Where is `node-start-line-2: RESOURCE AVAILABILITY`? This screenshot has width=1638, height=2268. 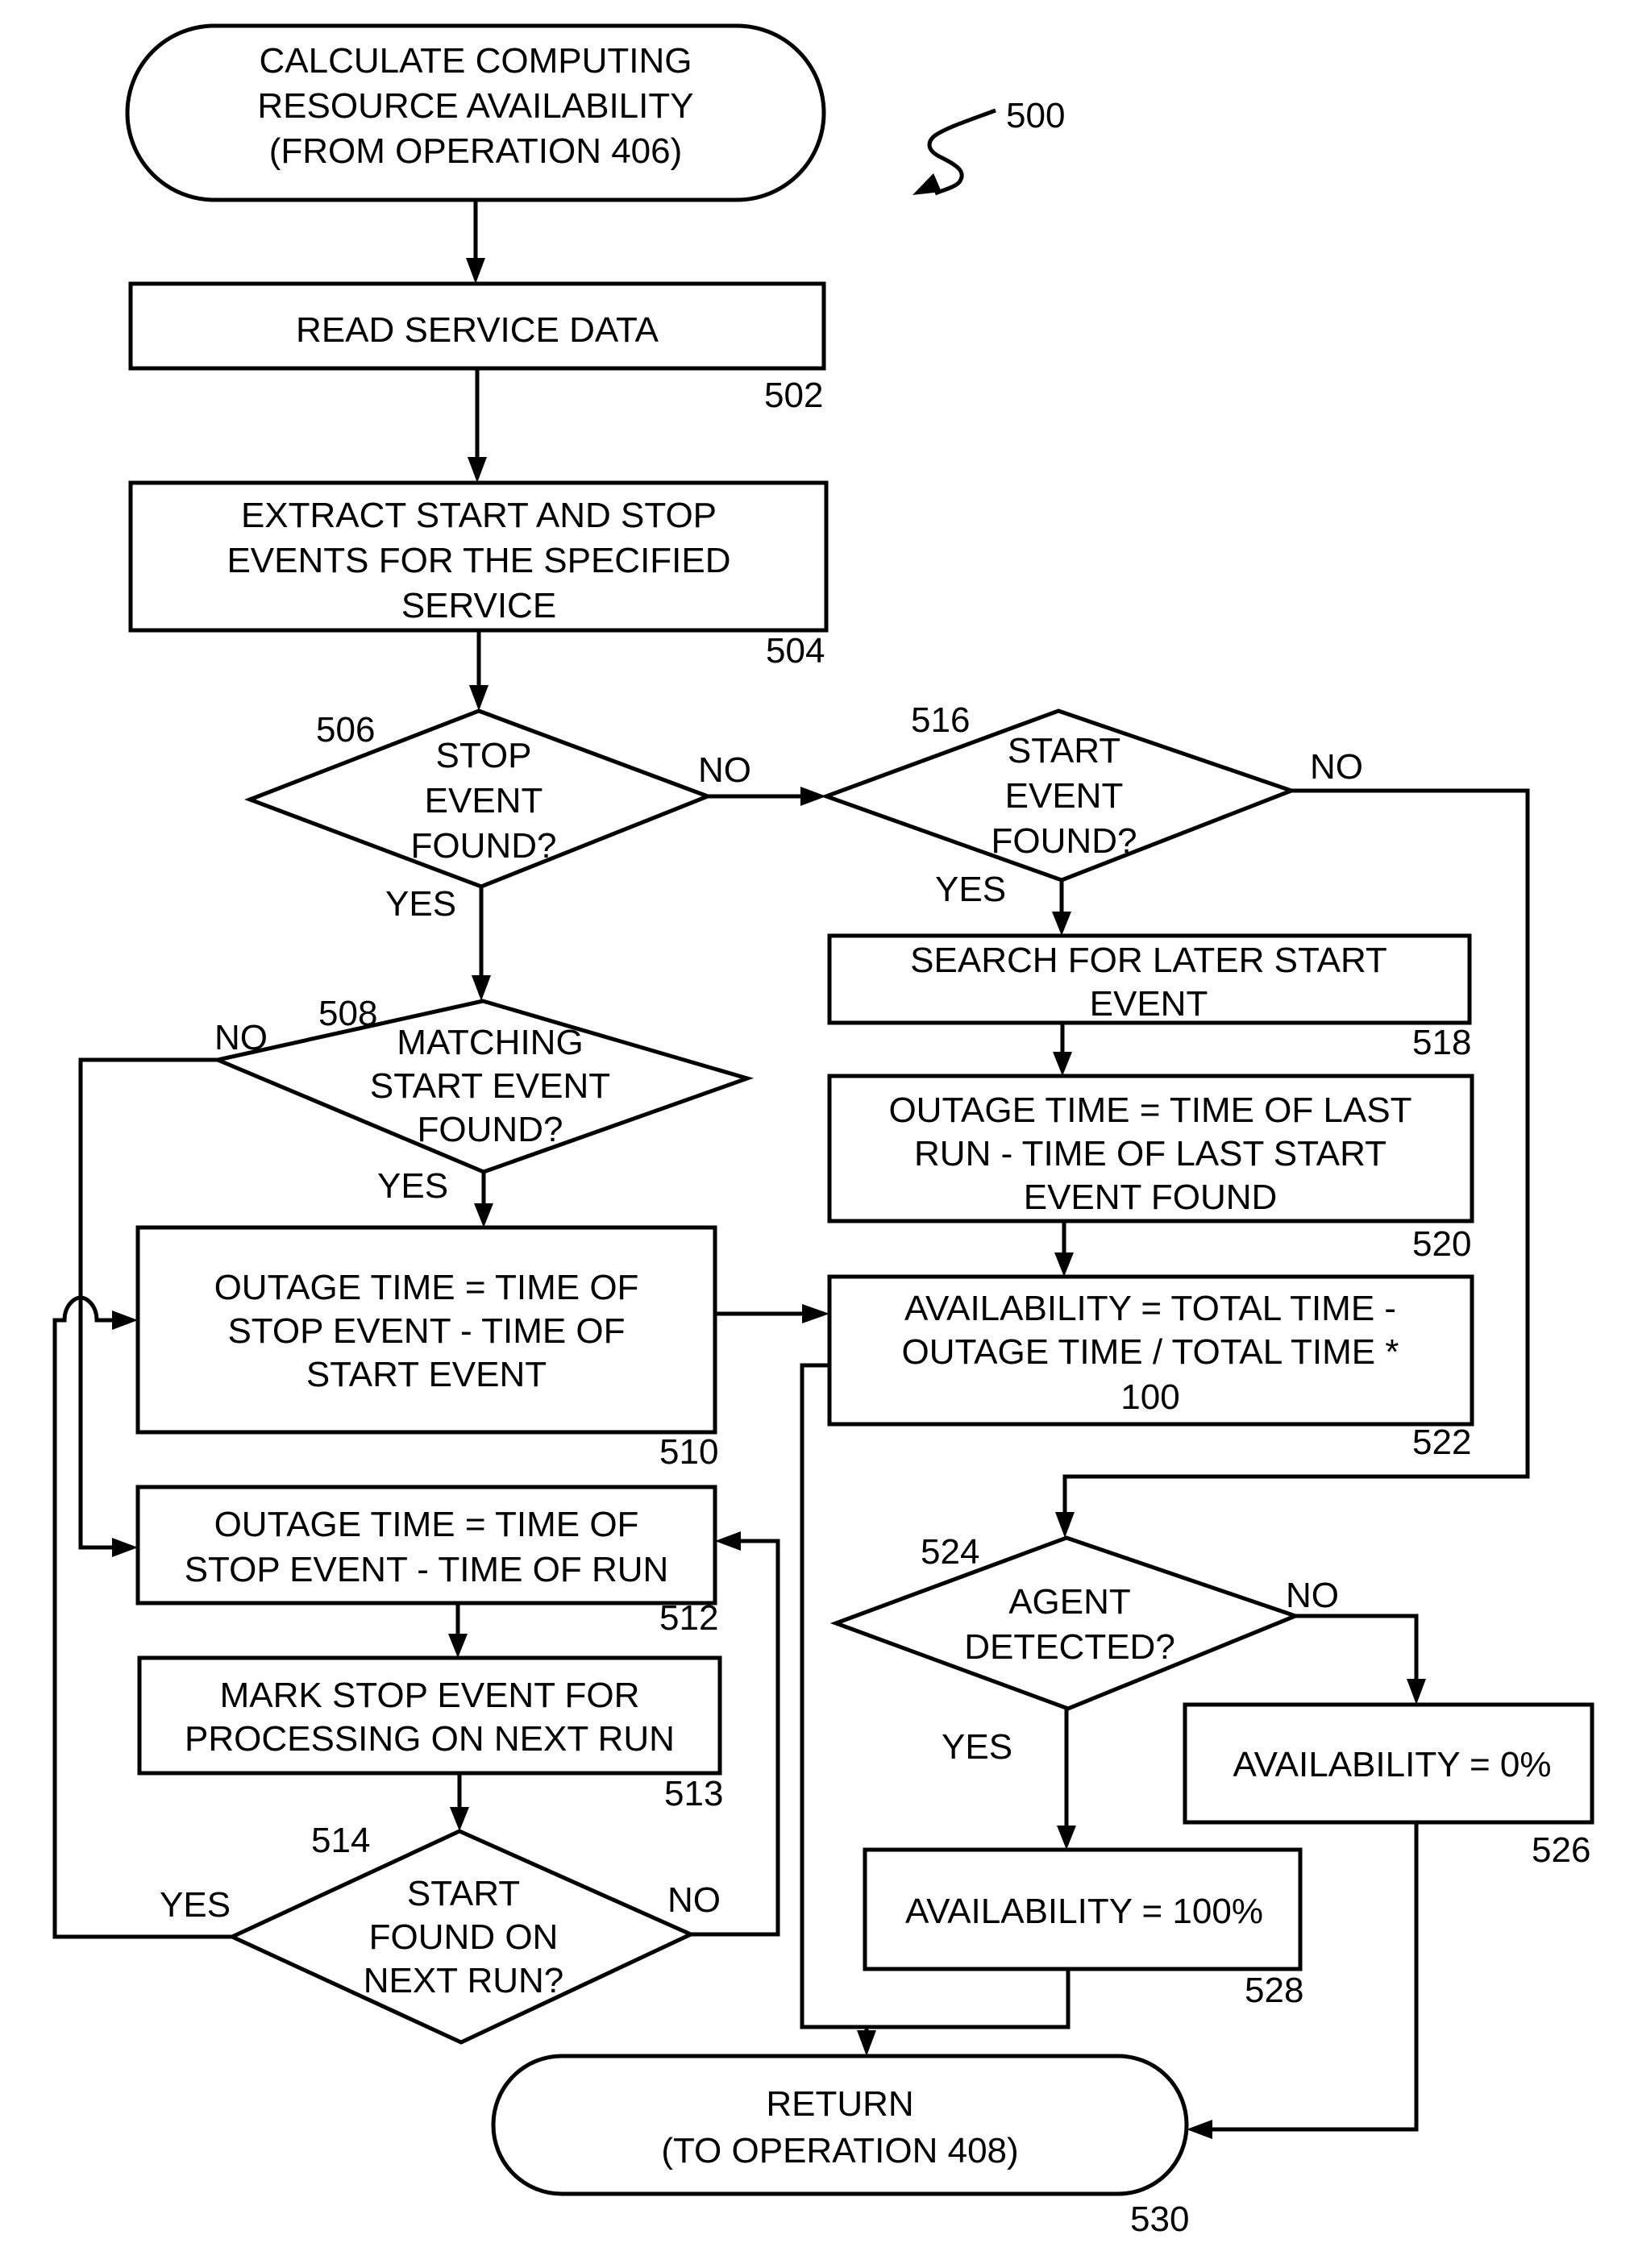 node-start-line-2: RESOURCE AVAILABILITY is located at coordinates (475, 106).